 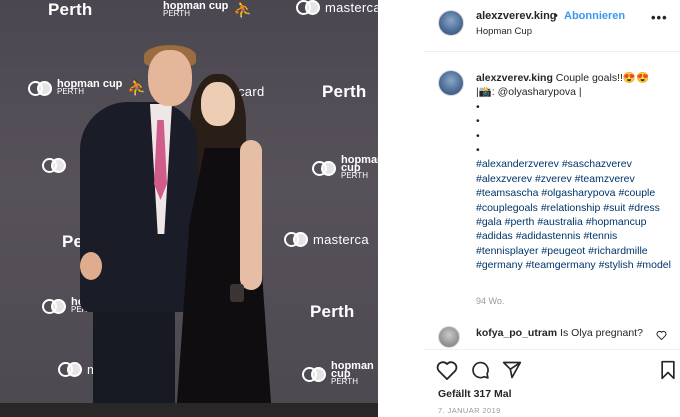 I want to click on hashtag-link: #tennisplayer, so click(x=507, y=251).